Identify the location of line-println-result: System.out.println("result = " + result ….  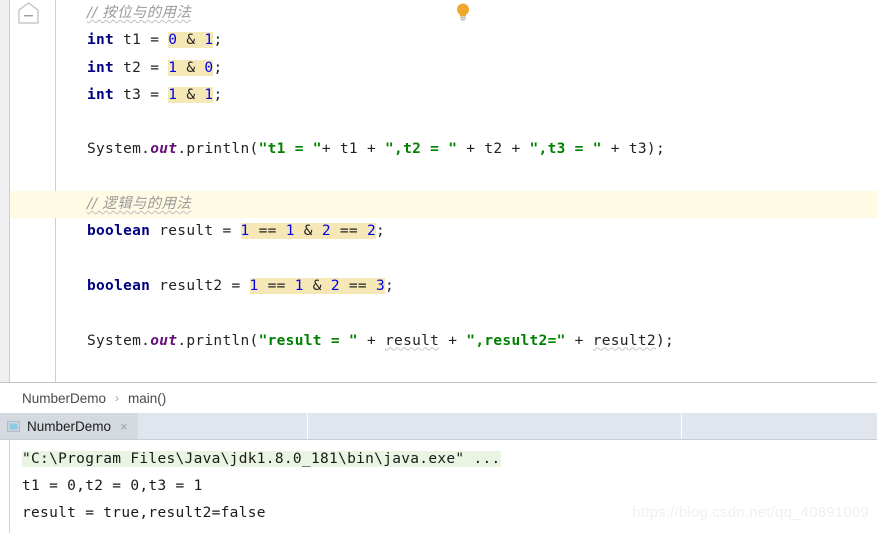
(466, 341).